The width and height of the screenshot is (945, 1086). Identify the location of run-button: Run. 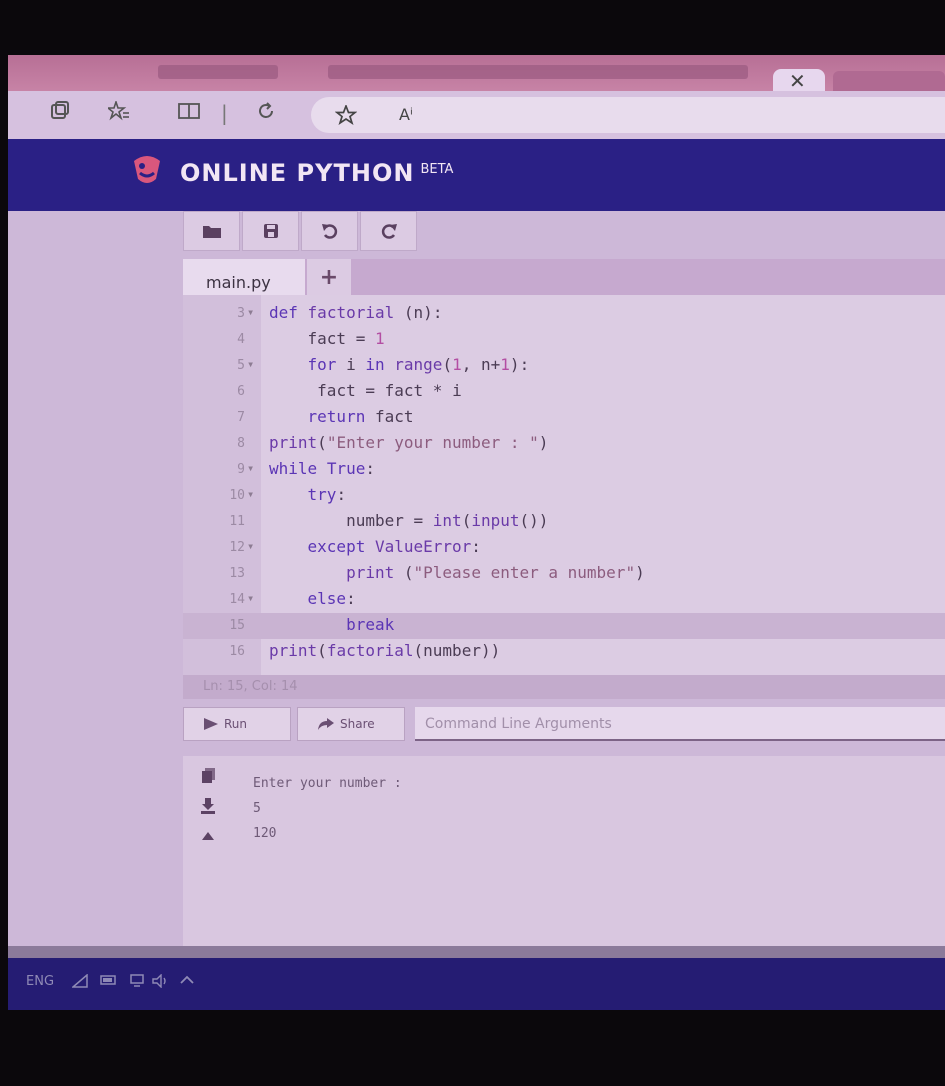
(237, 724).